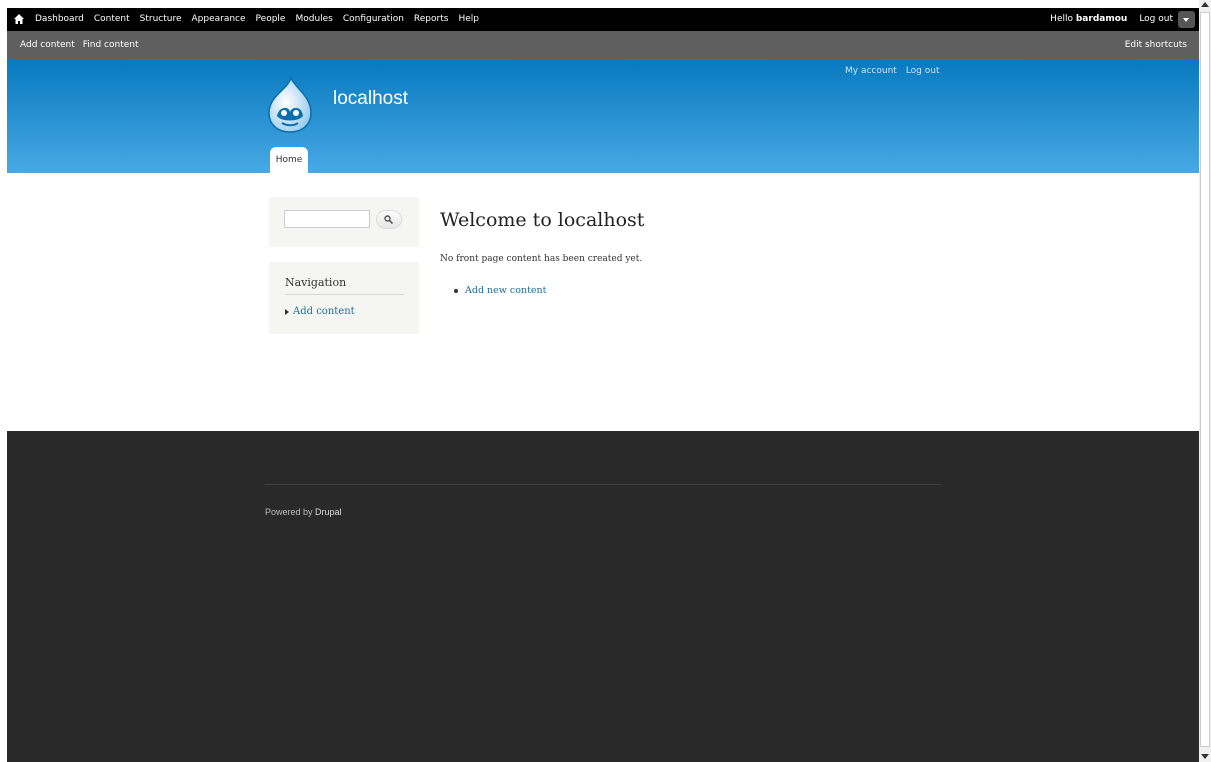  What do you see at coordinates (290, 105) in the screenshot?
I see `drupal-logo-icon` at bounding box center [290, 105].